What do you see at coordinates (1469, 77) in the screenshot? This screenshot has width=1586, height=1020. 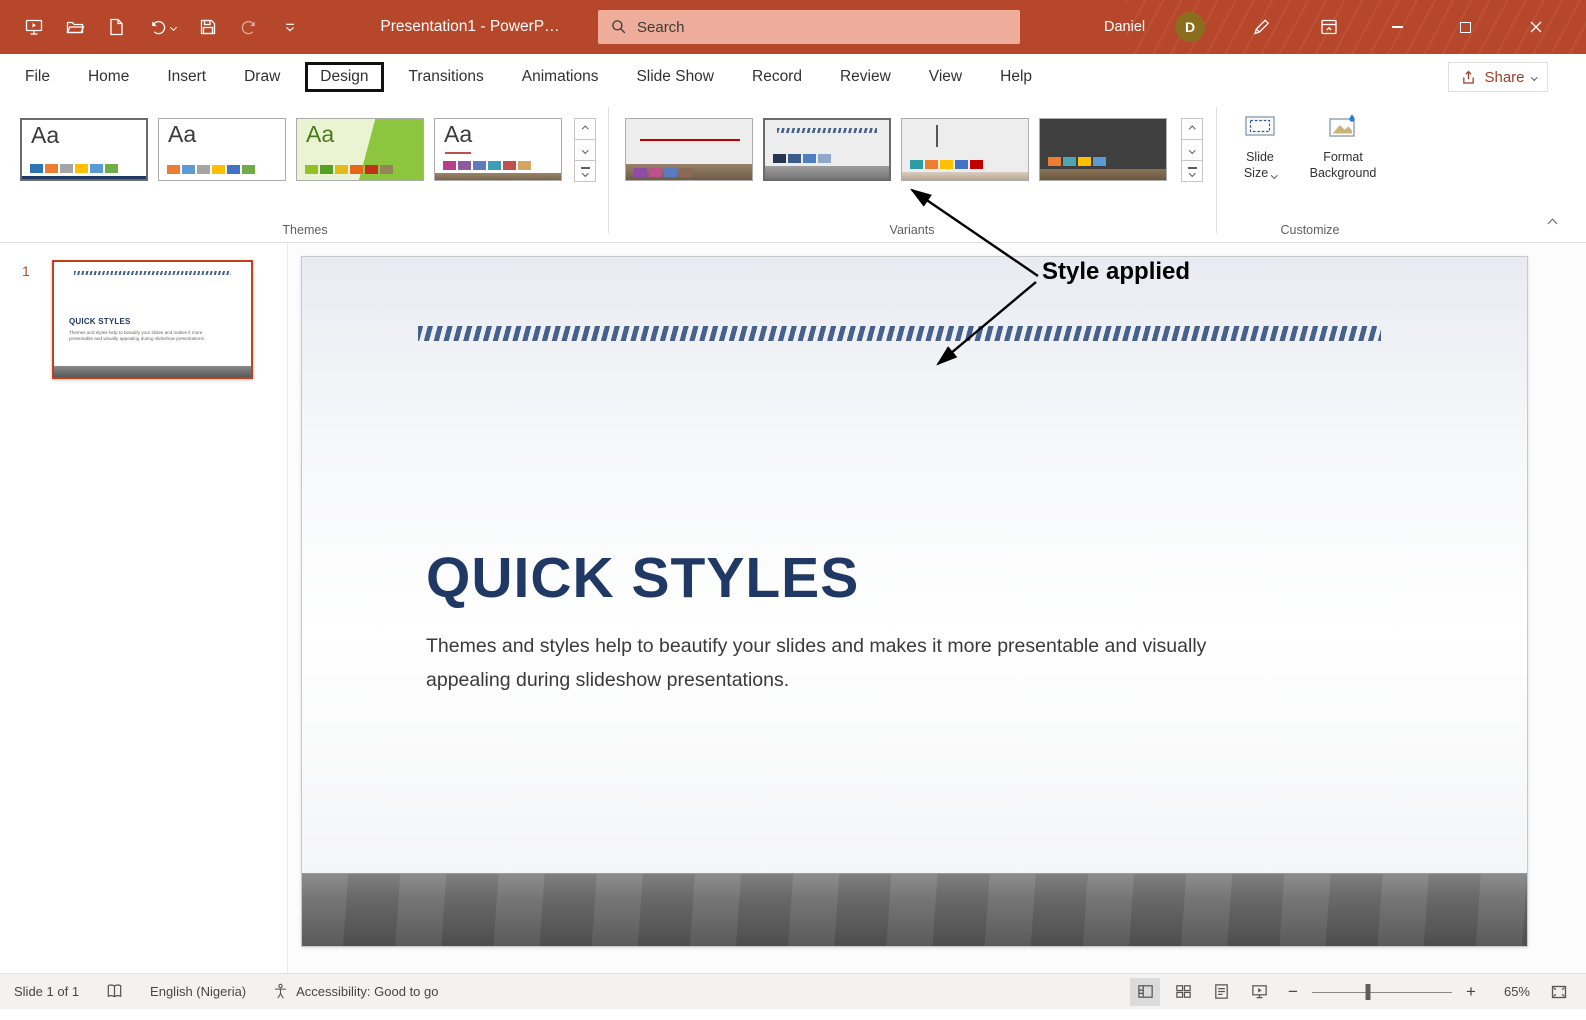 I see `share-icon` at bounding box center [1469, 77].